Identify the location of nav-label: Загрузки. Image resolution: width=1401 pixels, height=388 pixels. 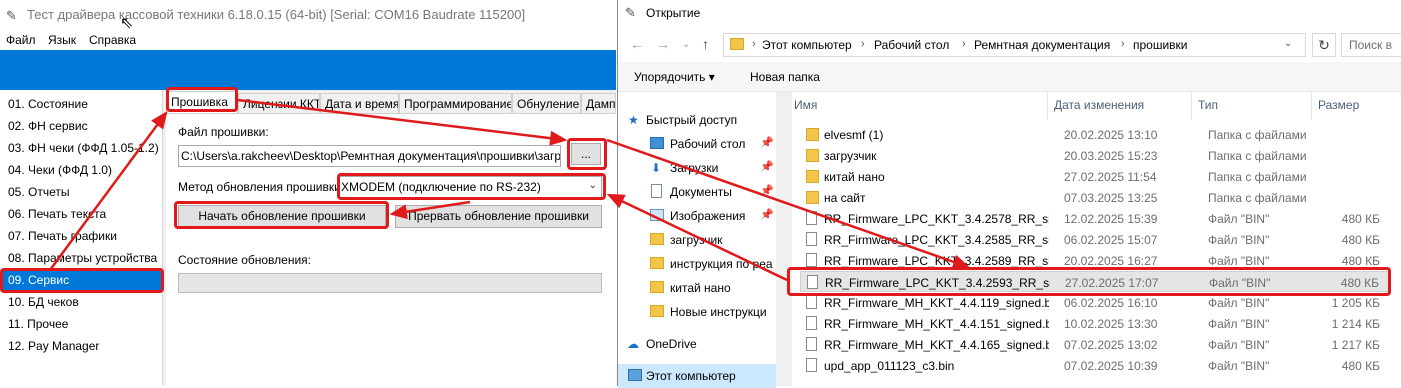
(694, 168).